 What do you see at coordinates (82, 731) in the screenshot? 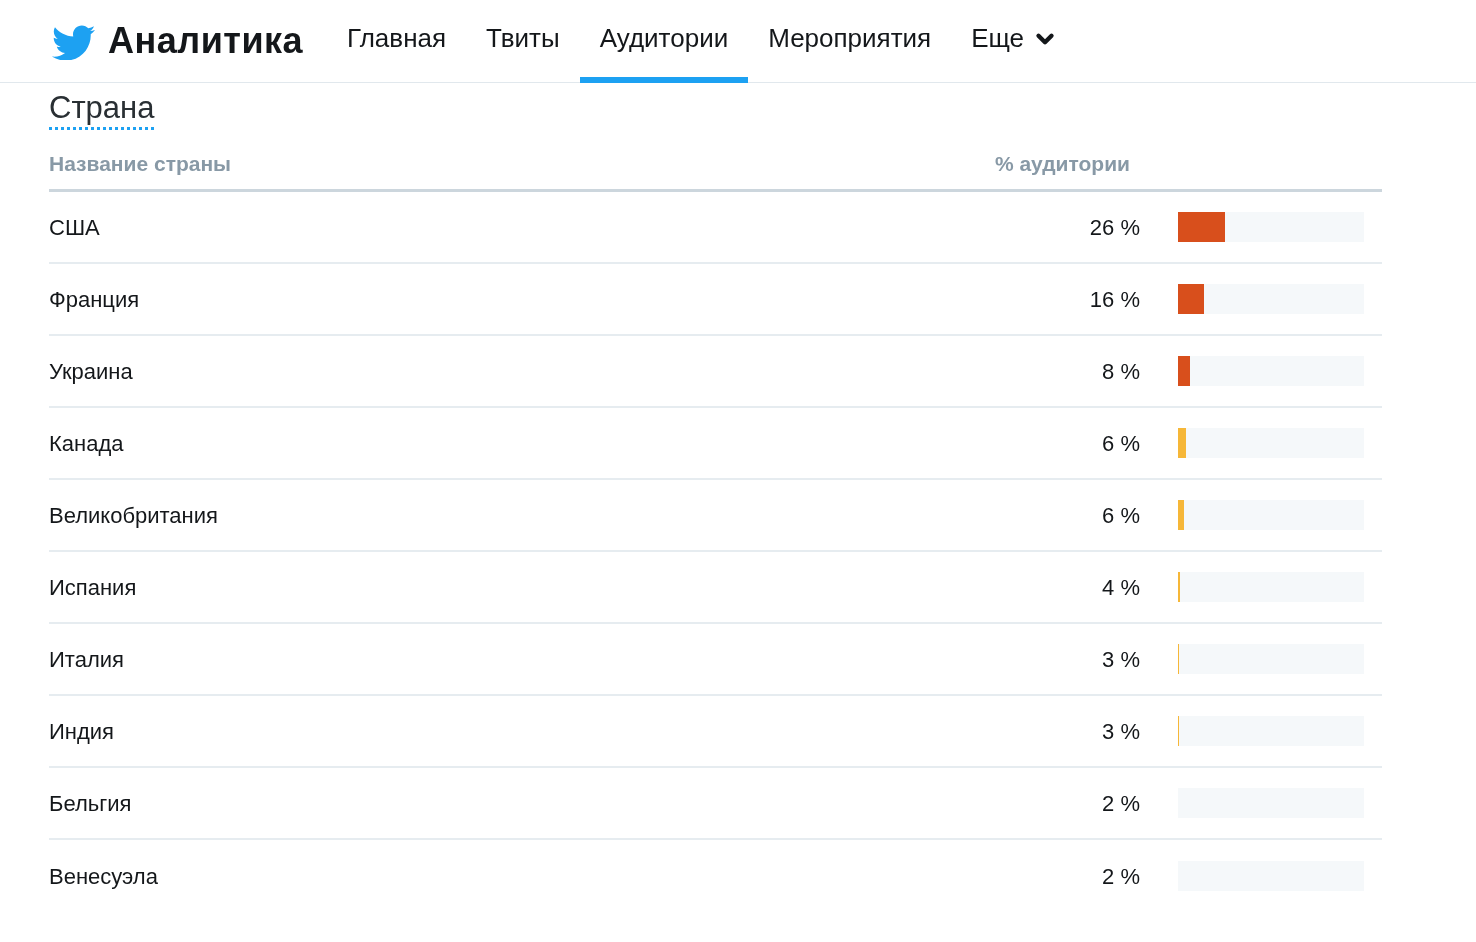
I see `country-name: Индия` at bounding box center [82, 731].